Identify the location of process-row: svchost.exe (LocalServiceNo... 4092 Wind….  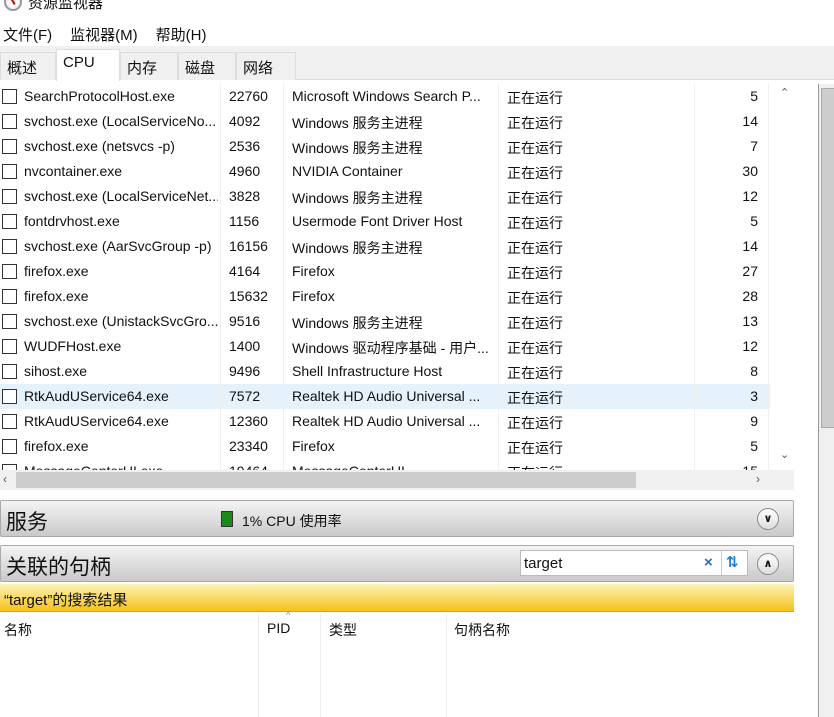
(385, 121).